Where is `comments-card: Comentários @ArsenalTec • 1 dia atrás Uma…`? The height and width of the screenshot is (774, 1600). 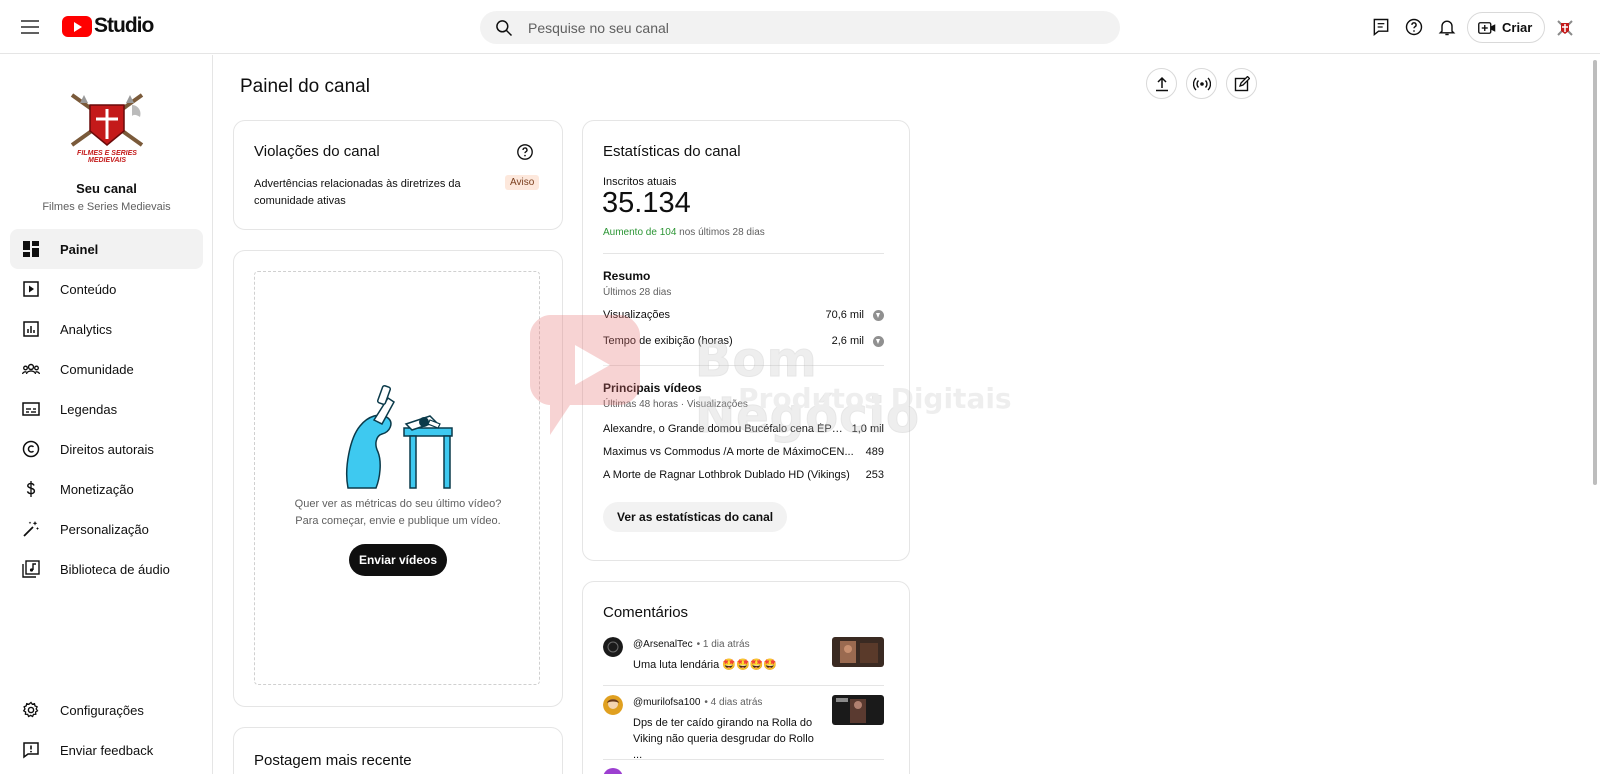 comments-card: Comentários @ArsenalTec • 1 dia atrás Uma… is located at coordinates (746, 677).